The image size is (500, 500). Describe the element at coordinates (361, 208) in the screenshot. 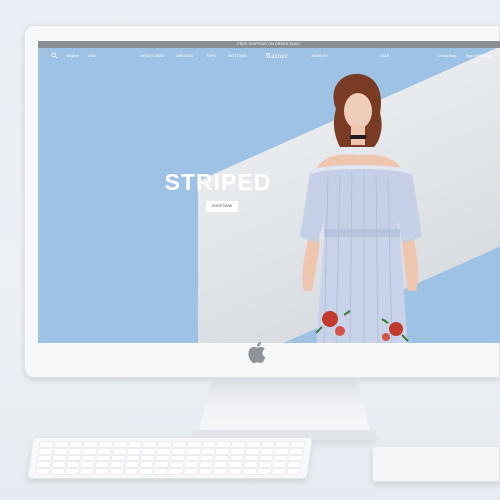

I see `model-image` at that location.